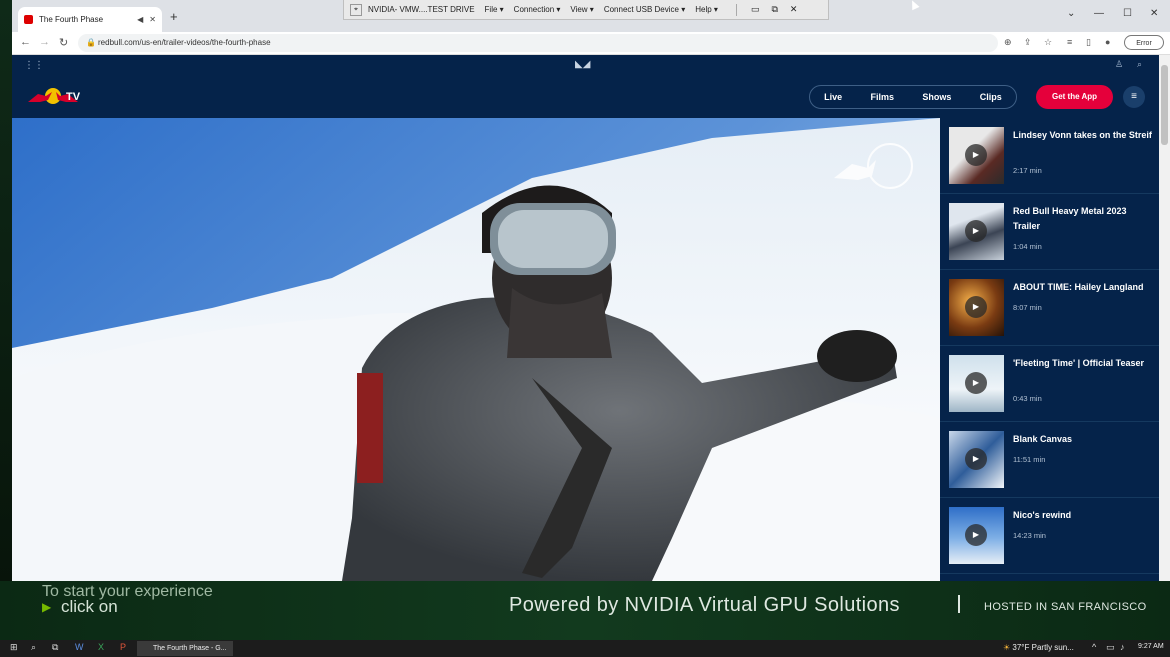  What do you see at coordinates (794, 9) in the screenshot?
I see `remote-close-icon: ✕` at bounding box center [794, 9].